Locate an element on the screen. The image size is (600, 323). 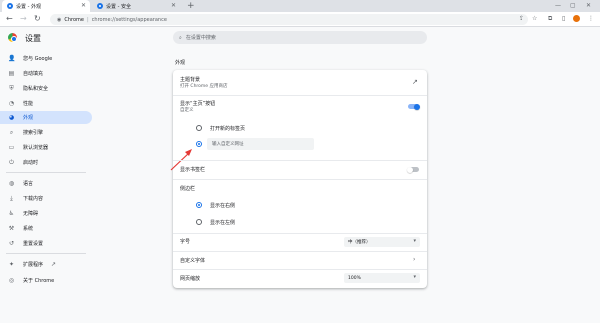
font-size-select: 中（推荐） ▾ is located at coordinates (382, 242).